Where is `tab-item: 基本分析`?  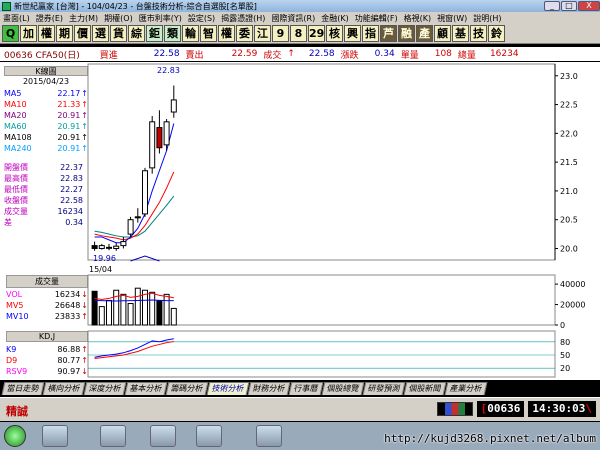 tab-item: 基本分析 is located at coordinates (146, 388).